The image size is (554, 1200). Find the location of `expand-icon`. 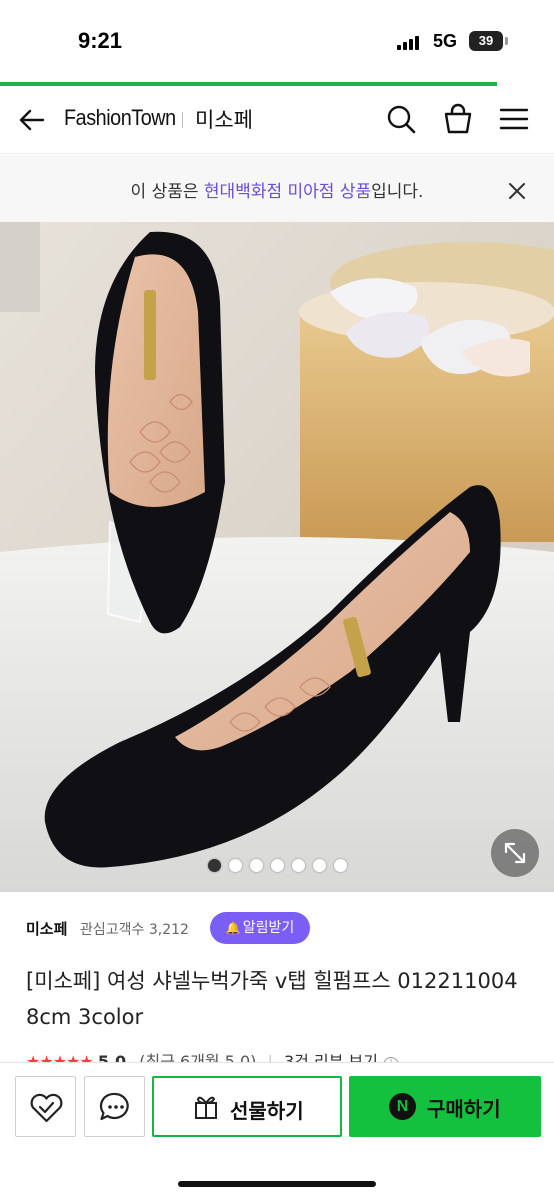

expand-icon is located at coordinates (515, 853).